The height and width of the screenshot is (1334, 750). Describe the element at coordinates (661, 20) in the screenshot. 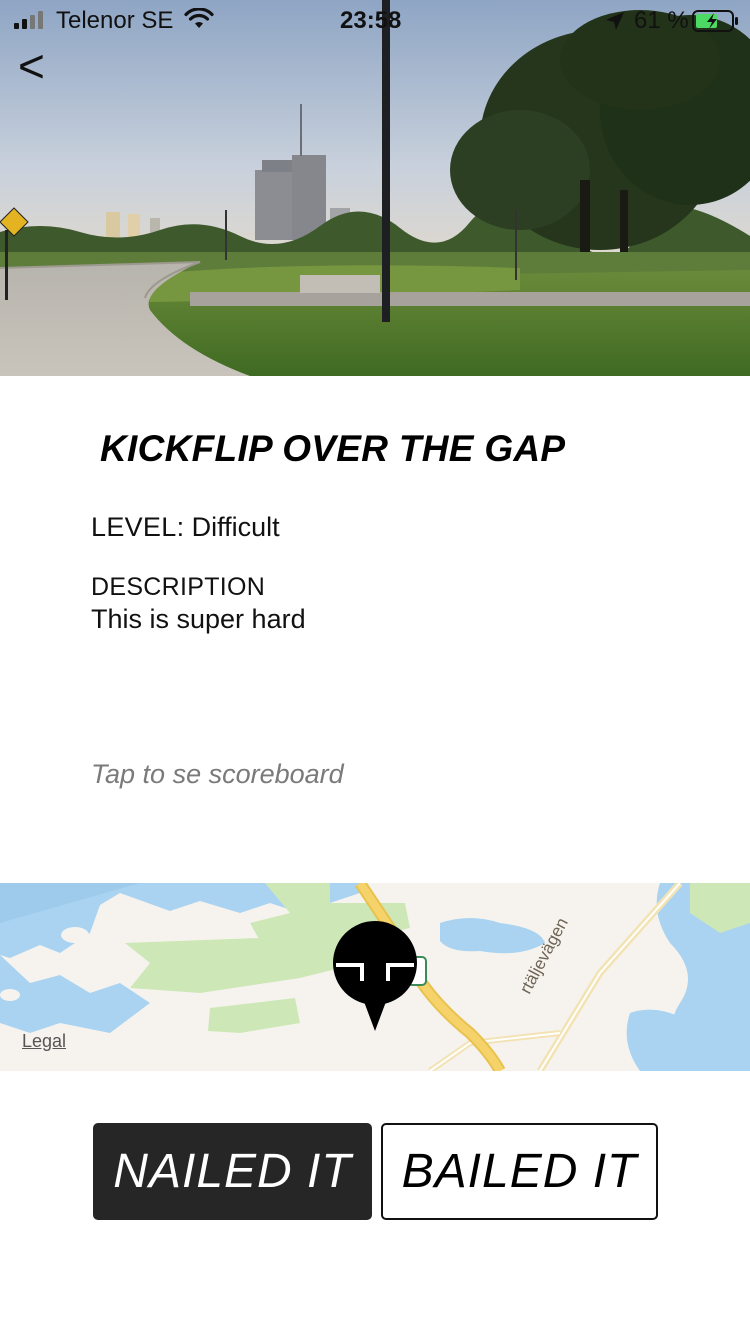

I see `battery-percent: 61 %` at that location.